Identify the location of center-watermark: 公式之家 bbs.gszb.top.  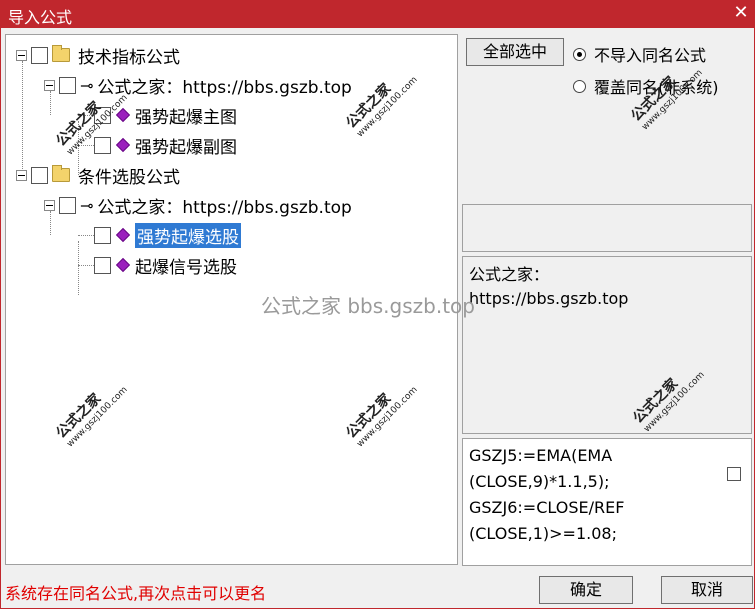
(368, 306).